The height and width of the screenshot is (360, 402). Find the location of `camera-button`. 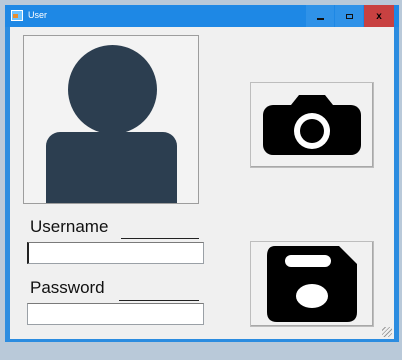

camera-button is located at coordinates (312, 125).